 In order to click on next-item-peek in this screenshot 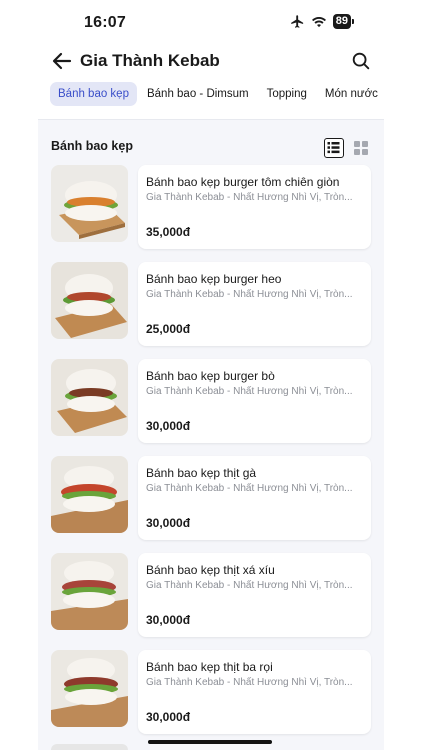, I will do `click(89, 747)`.